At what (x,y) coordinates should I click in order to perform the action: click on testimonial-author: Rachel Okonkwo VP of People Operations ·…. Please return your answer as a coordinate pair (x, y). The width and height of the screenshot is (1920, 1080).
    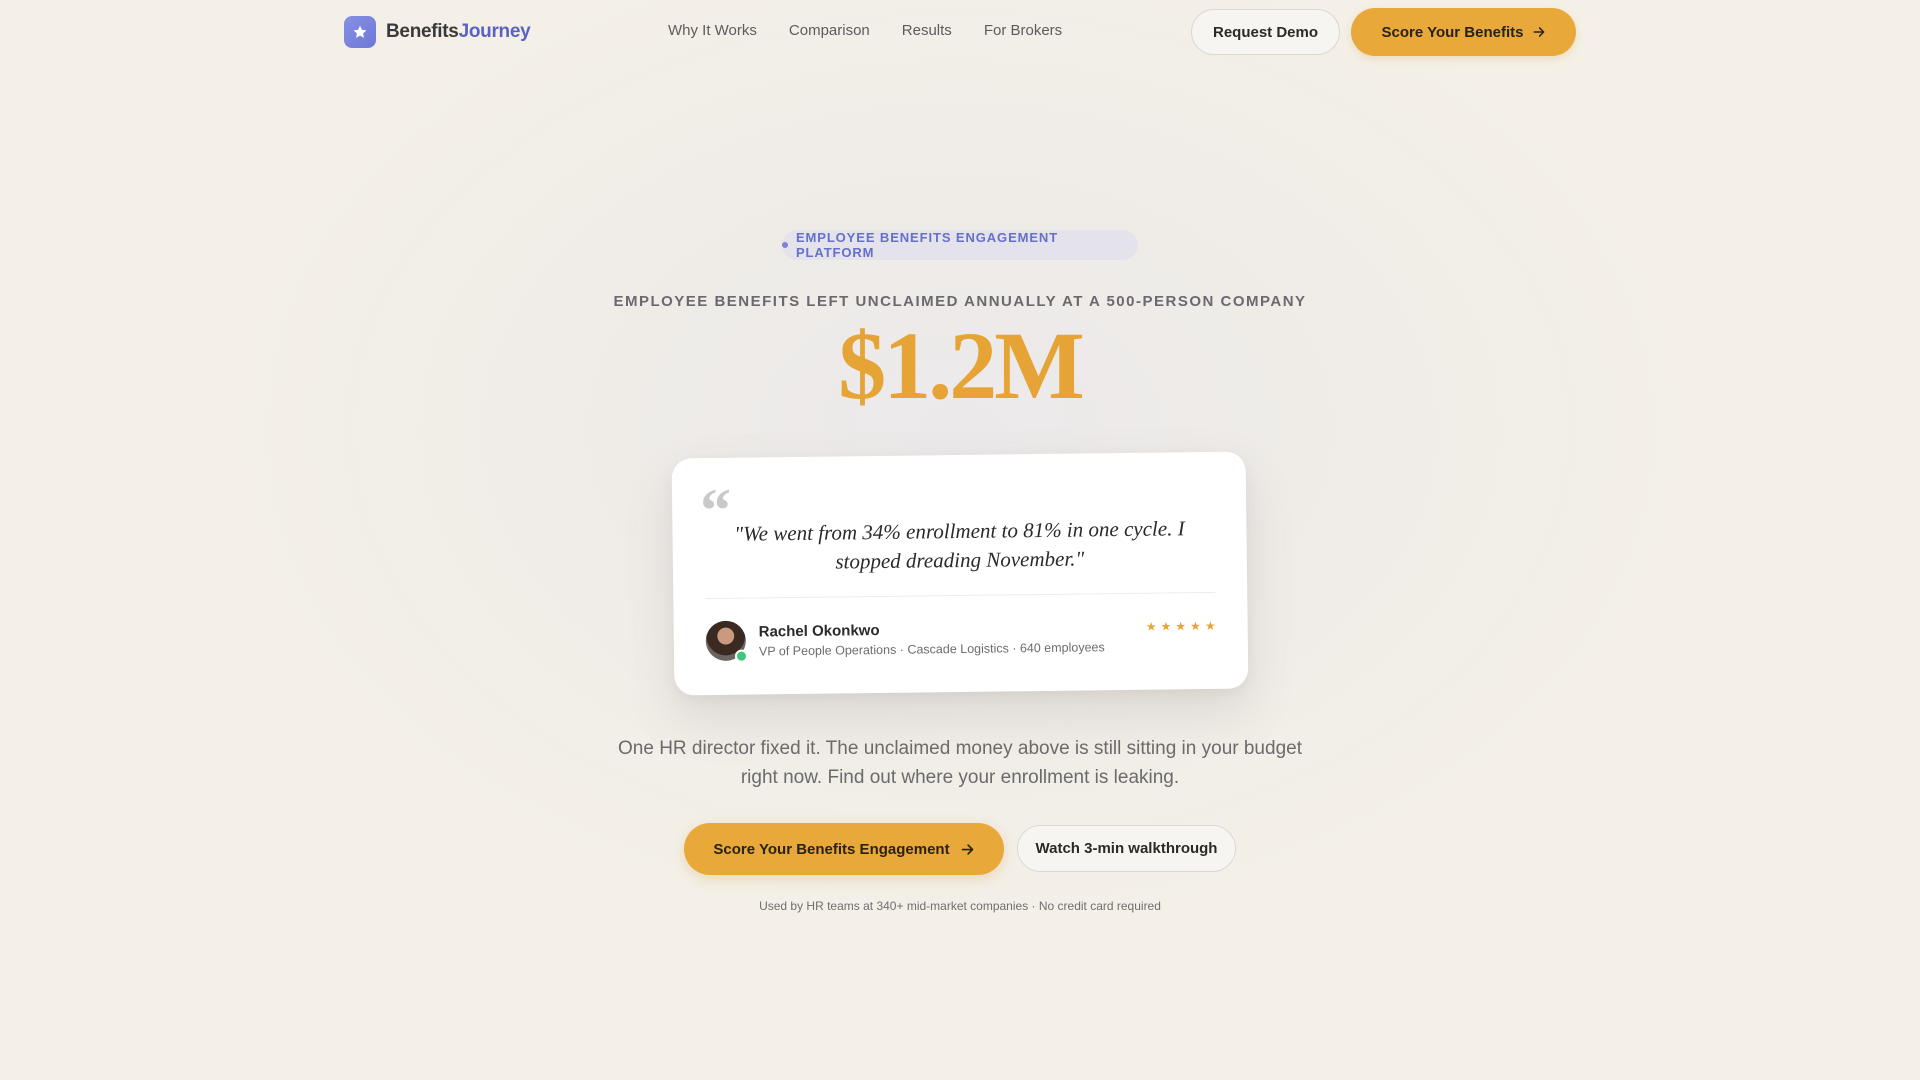
    Looking at the image, I should click on (960, 639).